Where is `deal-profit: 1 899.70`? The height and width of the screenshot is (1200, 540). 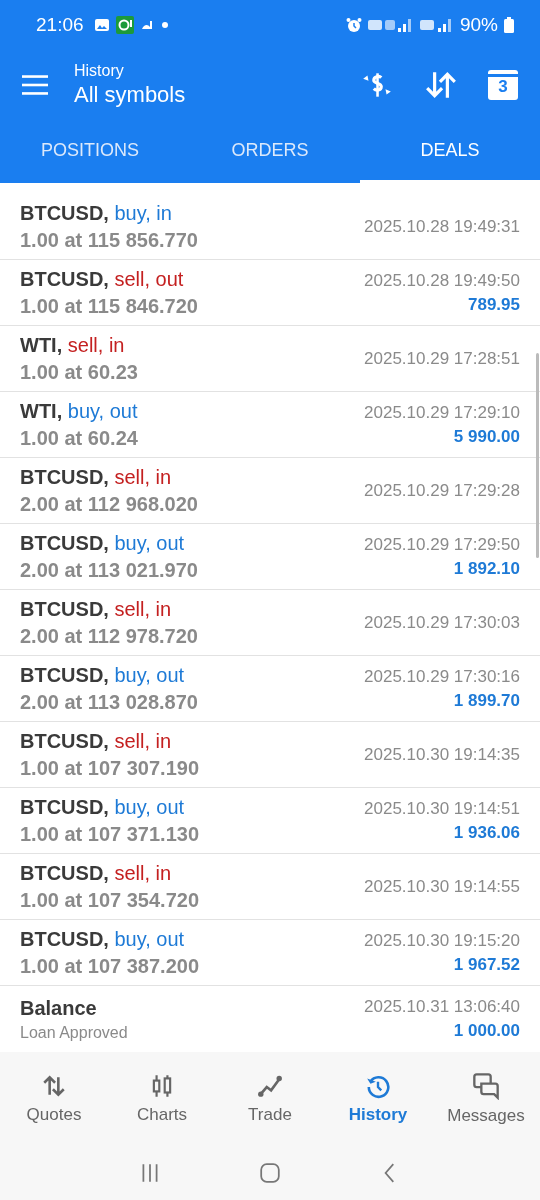
deal-profit: 1 899.70 is located at coordinates (486, 700).